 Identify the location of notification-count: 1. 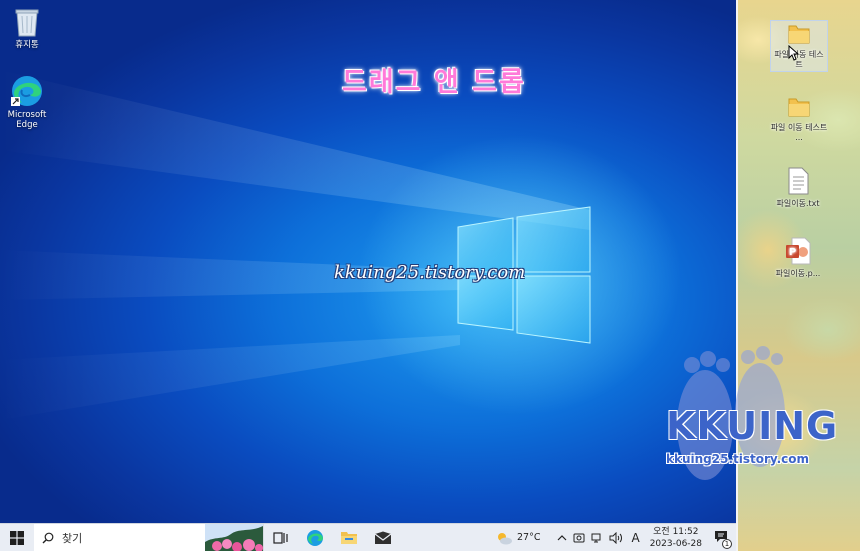
(727, 543).